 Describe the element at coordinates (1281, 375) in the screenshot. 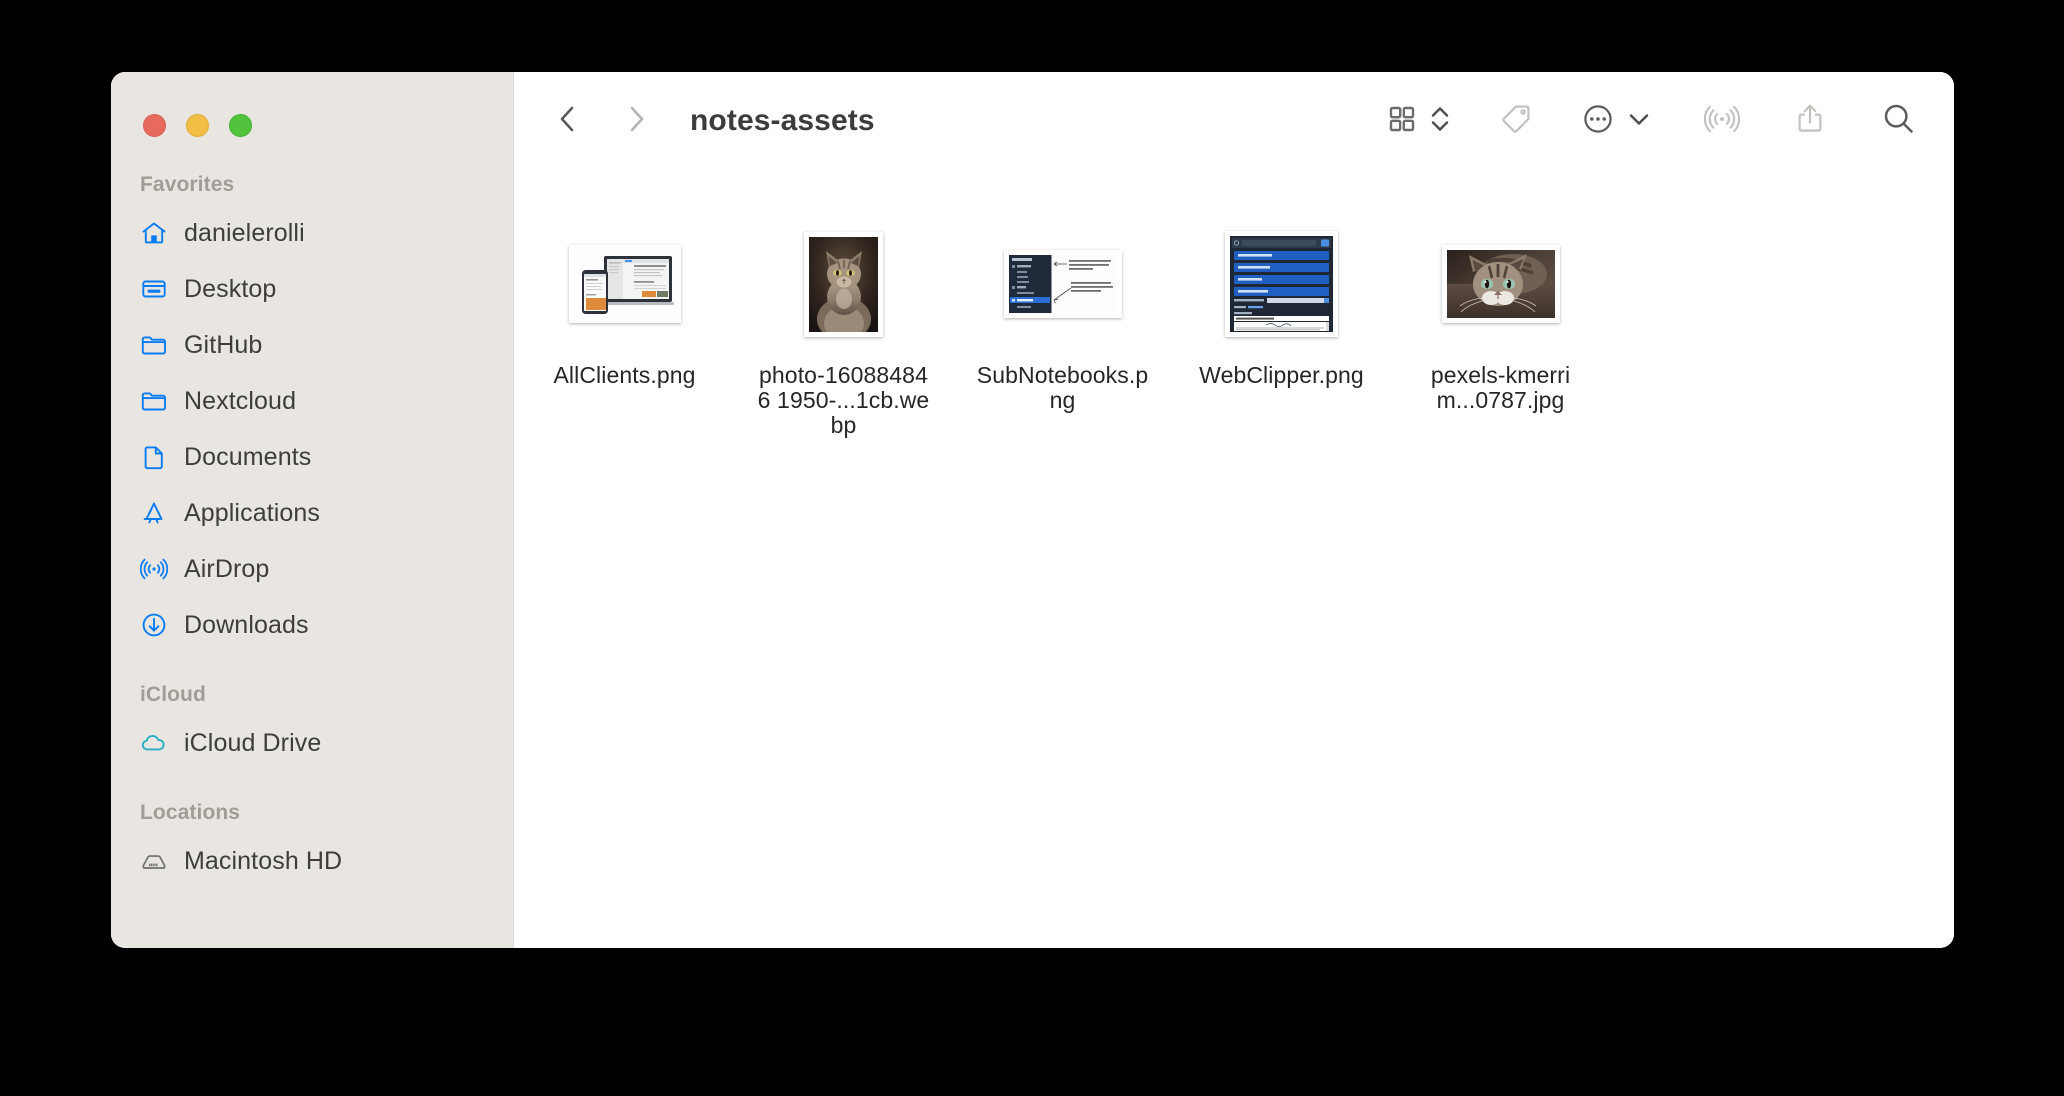

I see `file-name: WebClipper.png` at that location.